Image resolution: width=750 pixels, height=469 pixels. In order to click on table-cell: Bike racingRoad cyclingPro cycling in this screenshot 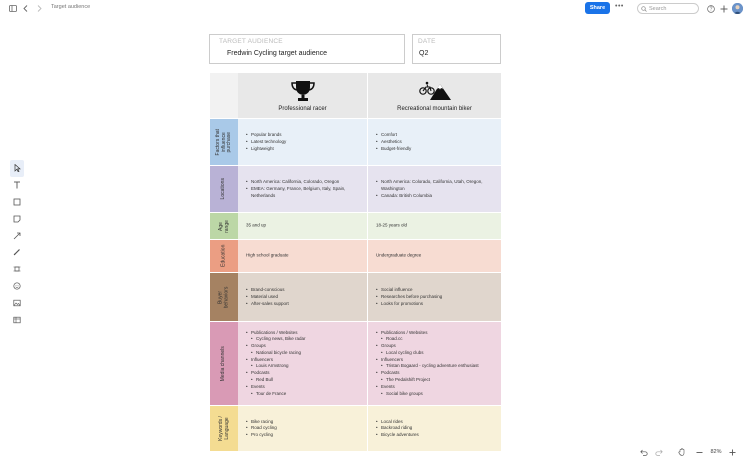, I will do `click(302, 428)`.